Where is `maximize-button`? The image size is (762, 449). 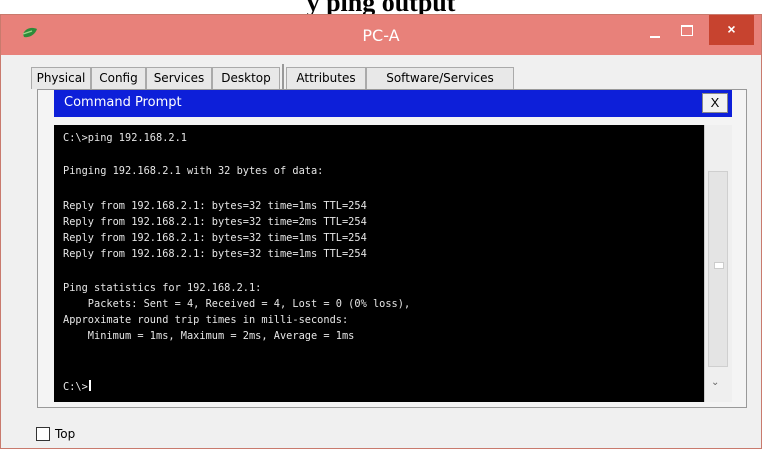 maximize-button is located at coordinates (687, 31).